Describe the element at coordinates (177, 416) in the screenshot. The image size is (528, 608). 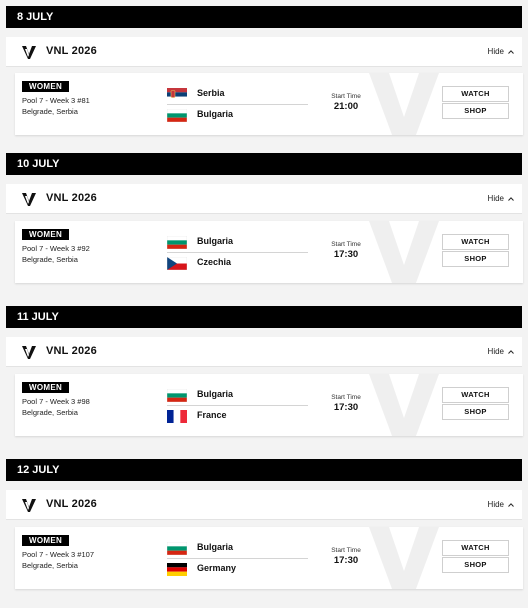
I see `france-flag-icon` at that location.